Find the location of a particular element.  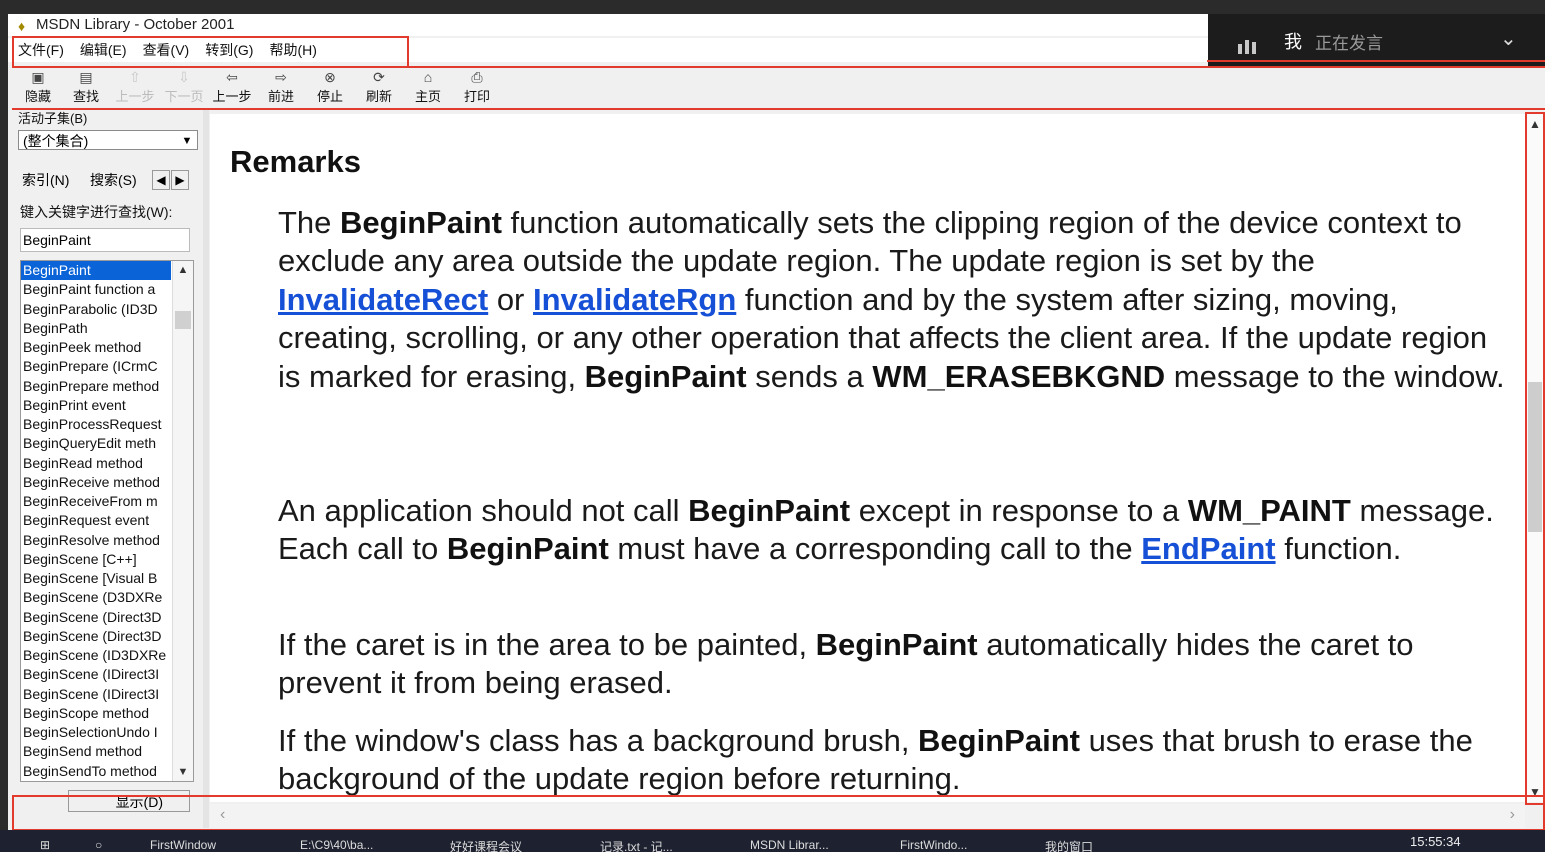

tab-left-arrow-icon: ◀ is located at coordinates (161, 180).